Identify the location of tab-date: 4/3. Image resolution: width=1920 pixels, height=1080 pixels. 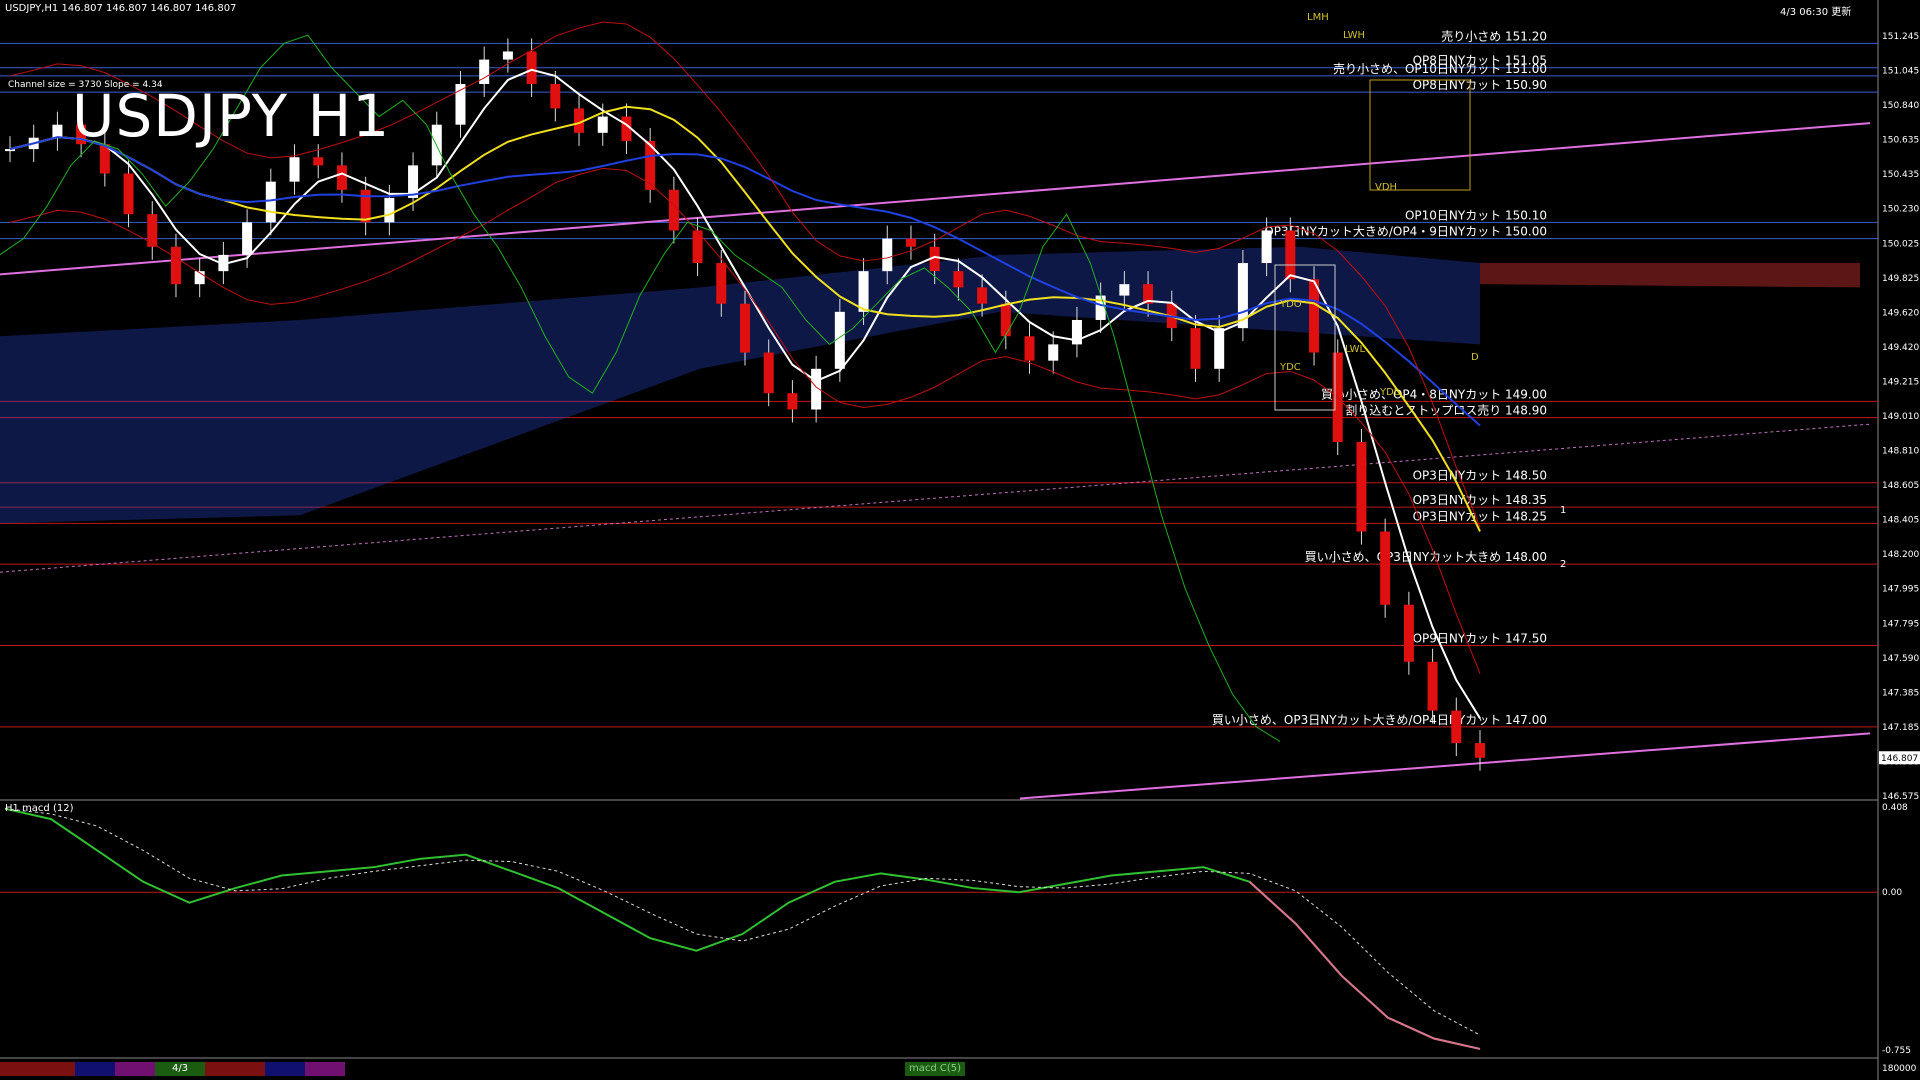
(180, 1069).